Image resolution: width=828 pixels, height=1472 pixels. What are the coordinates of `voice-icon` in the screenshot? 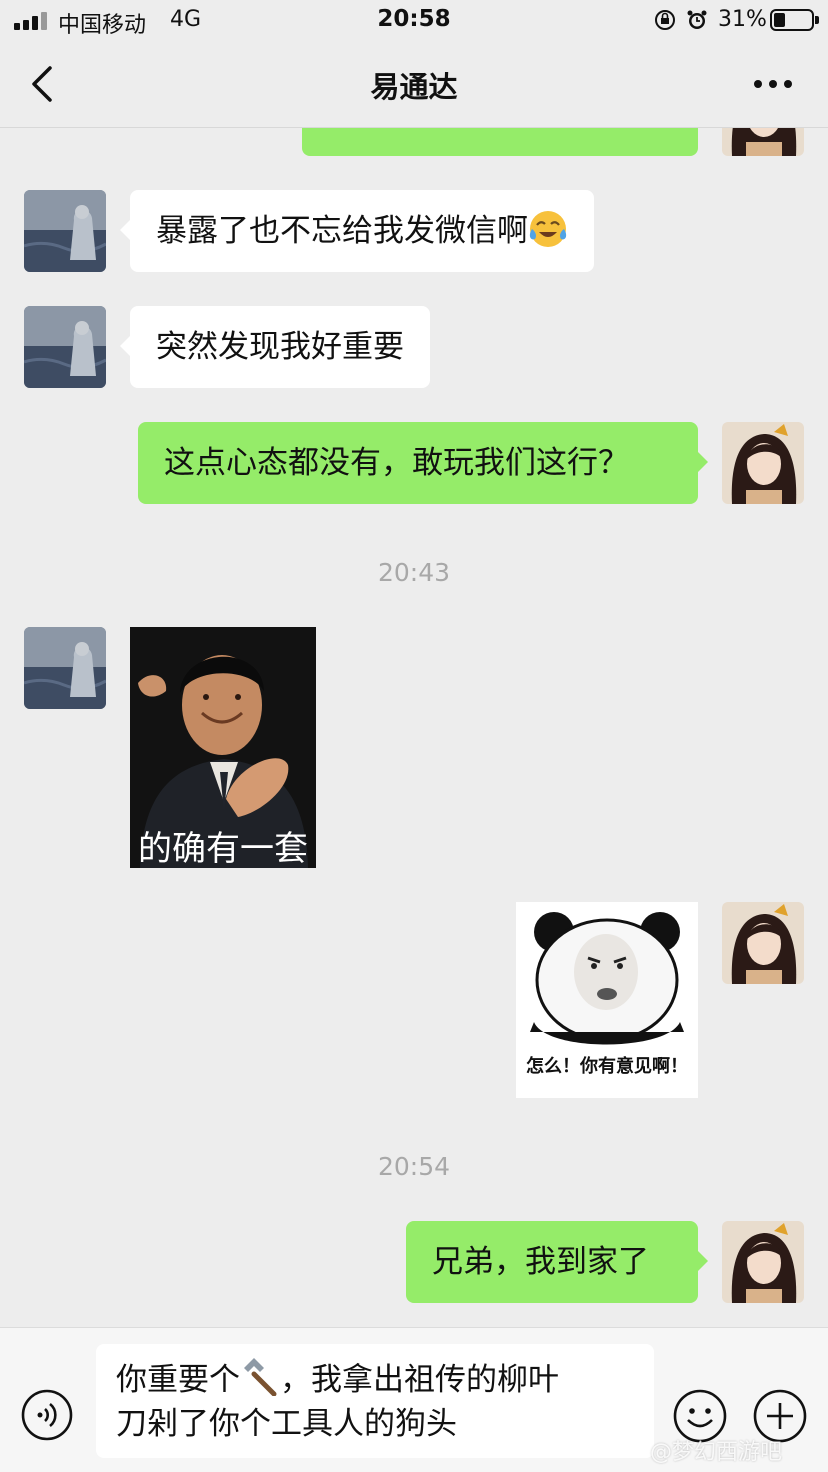 It's located at (47, 1415).